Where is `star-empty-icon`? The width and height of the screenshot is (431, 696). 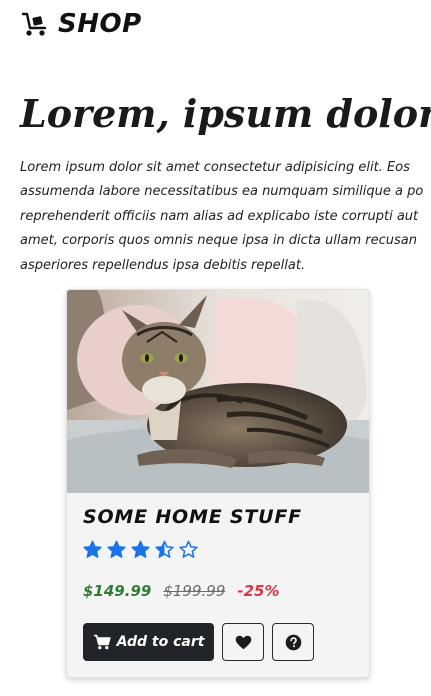
star-empty-icon is located at coordinates (188, 549).